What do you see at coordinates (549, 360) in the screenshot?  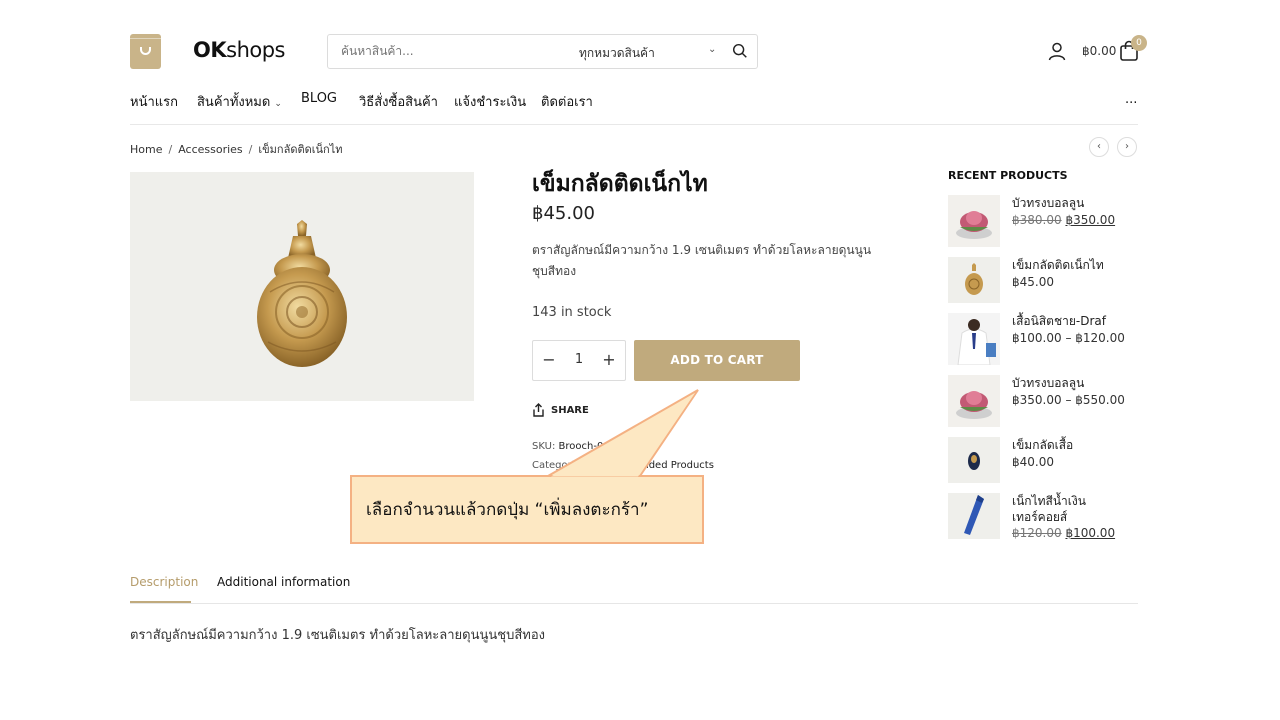 I see `quantity-decrease-button: −` at bounding box center [549, 360].